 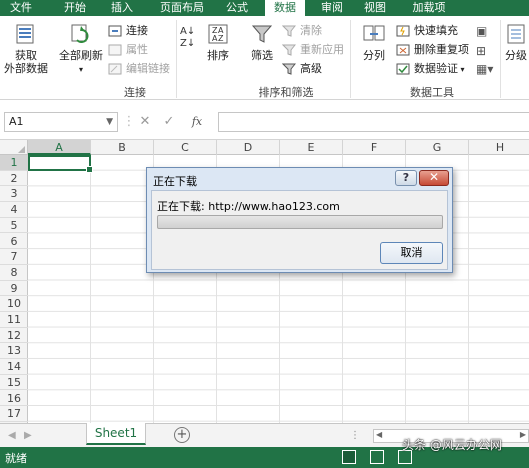 What do you see at coordinates (187, 38) in the screenshot?
I see `sort-az-icon: A↓ Z↓` at bounding box center [187, 38].